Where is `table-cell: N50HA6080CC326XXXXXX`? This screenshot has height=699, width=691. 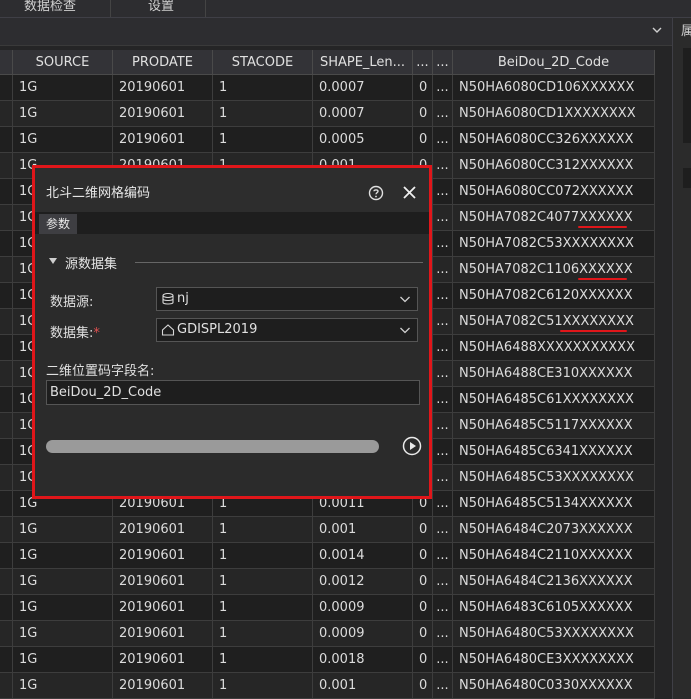
table-cell: N50HA6080CC326XXXXXX is located at coordinates (554, 140).